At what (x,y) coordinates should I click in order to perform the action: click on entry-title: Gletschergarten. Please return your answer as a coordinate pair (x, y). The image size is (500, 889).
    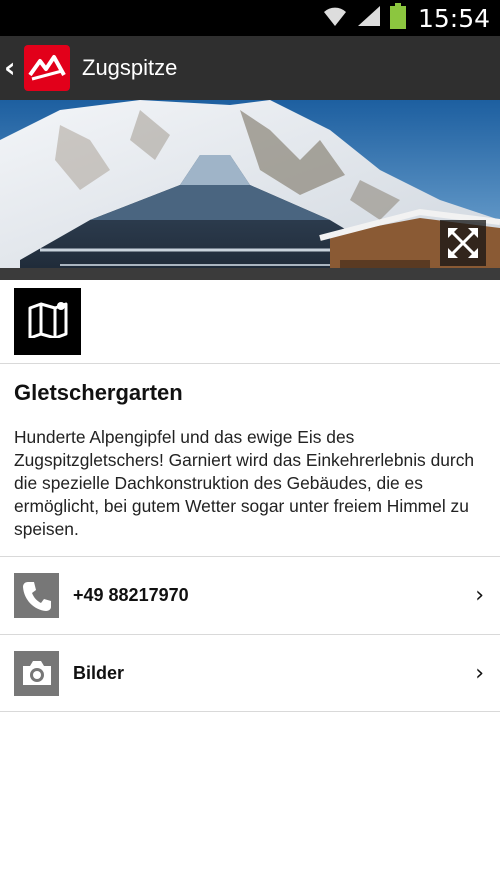
    Looking at the image, I should click on (98, 392).